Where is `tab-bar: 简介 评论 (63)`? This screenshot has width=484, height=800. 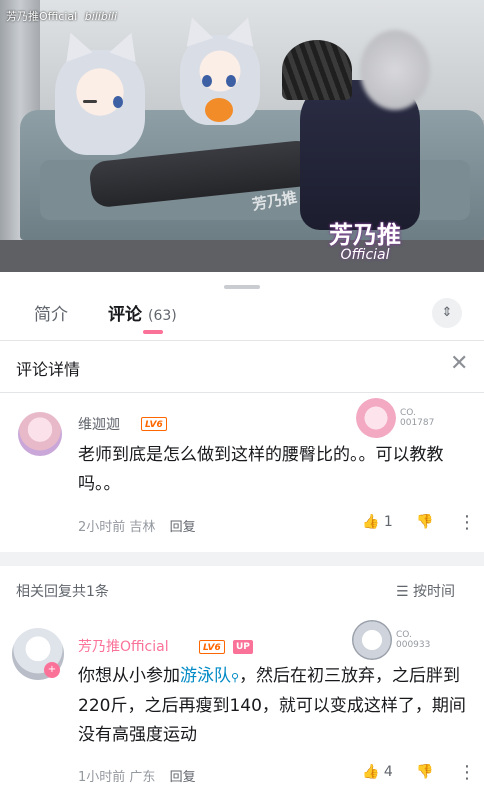 tab-bar: 简介 评论 (63) is located at coordinates (242, 317).